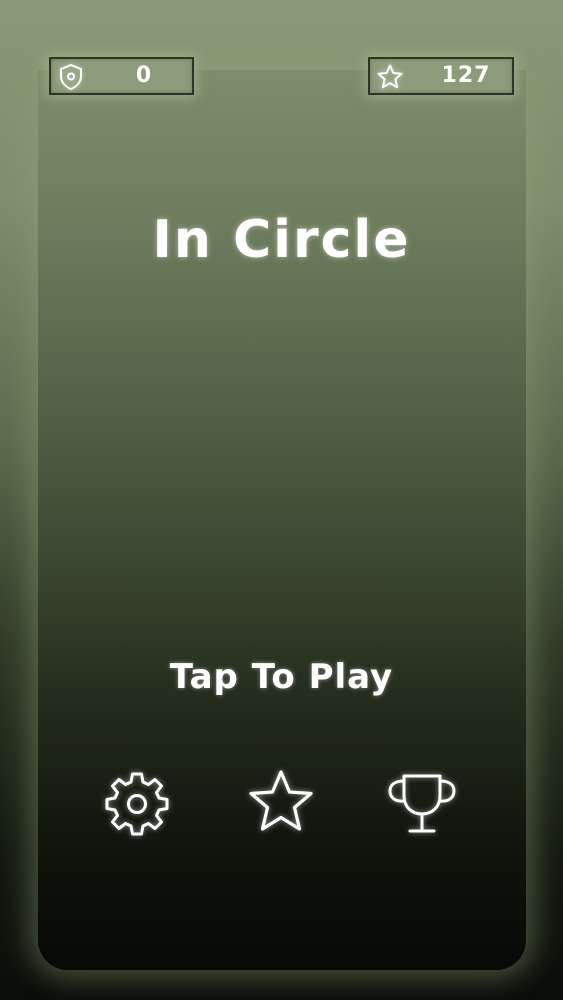 This screenshot has height=1000, width=563. Describe the element at coordinates (121, 76) in the screenshot. I see `shield-counter: 0` at that location.